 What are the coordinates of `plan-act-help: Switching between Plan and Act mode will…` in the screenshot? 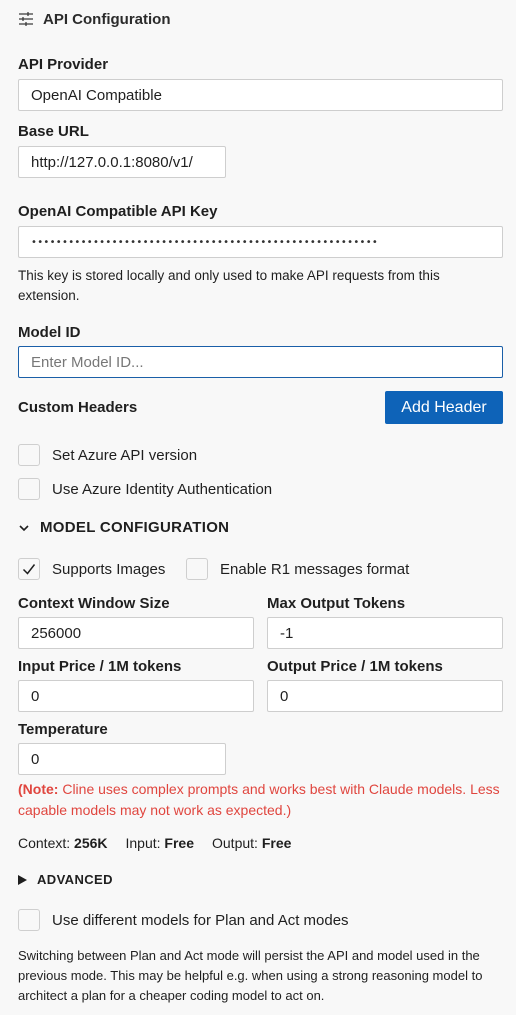 It's located at (250, 975).